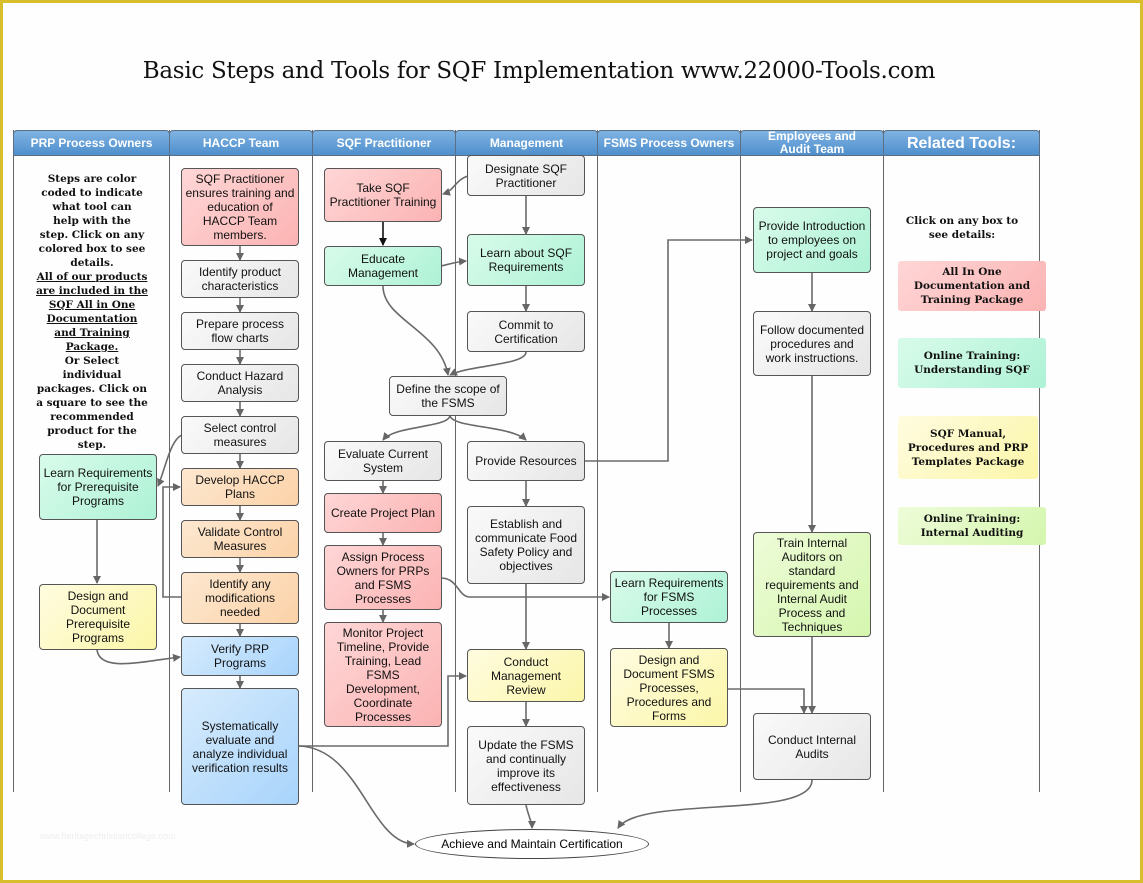  Describe the element at coordinates (383, 195) in the screenshot. I see `step-sqf-training: Take SQF Practitioner Training` at that location.